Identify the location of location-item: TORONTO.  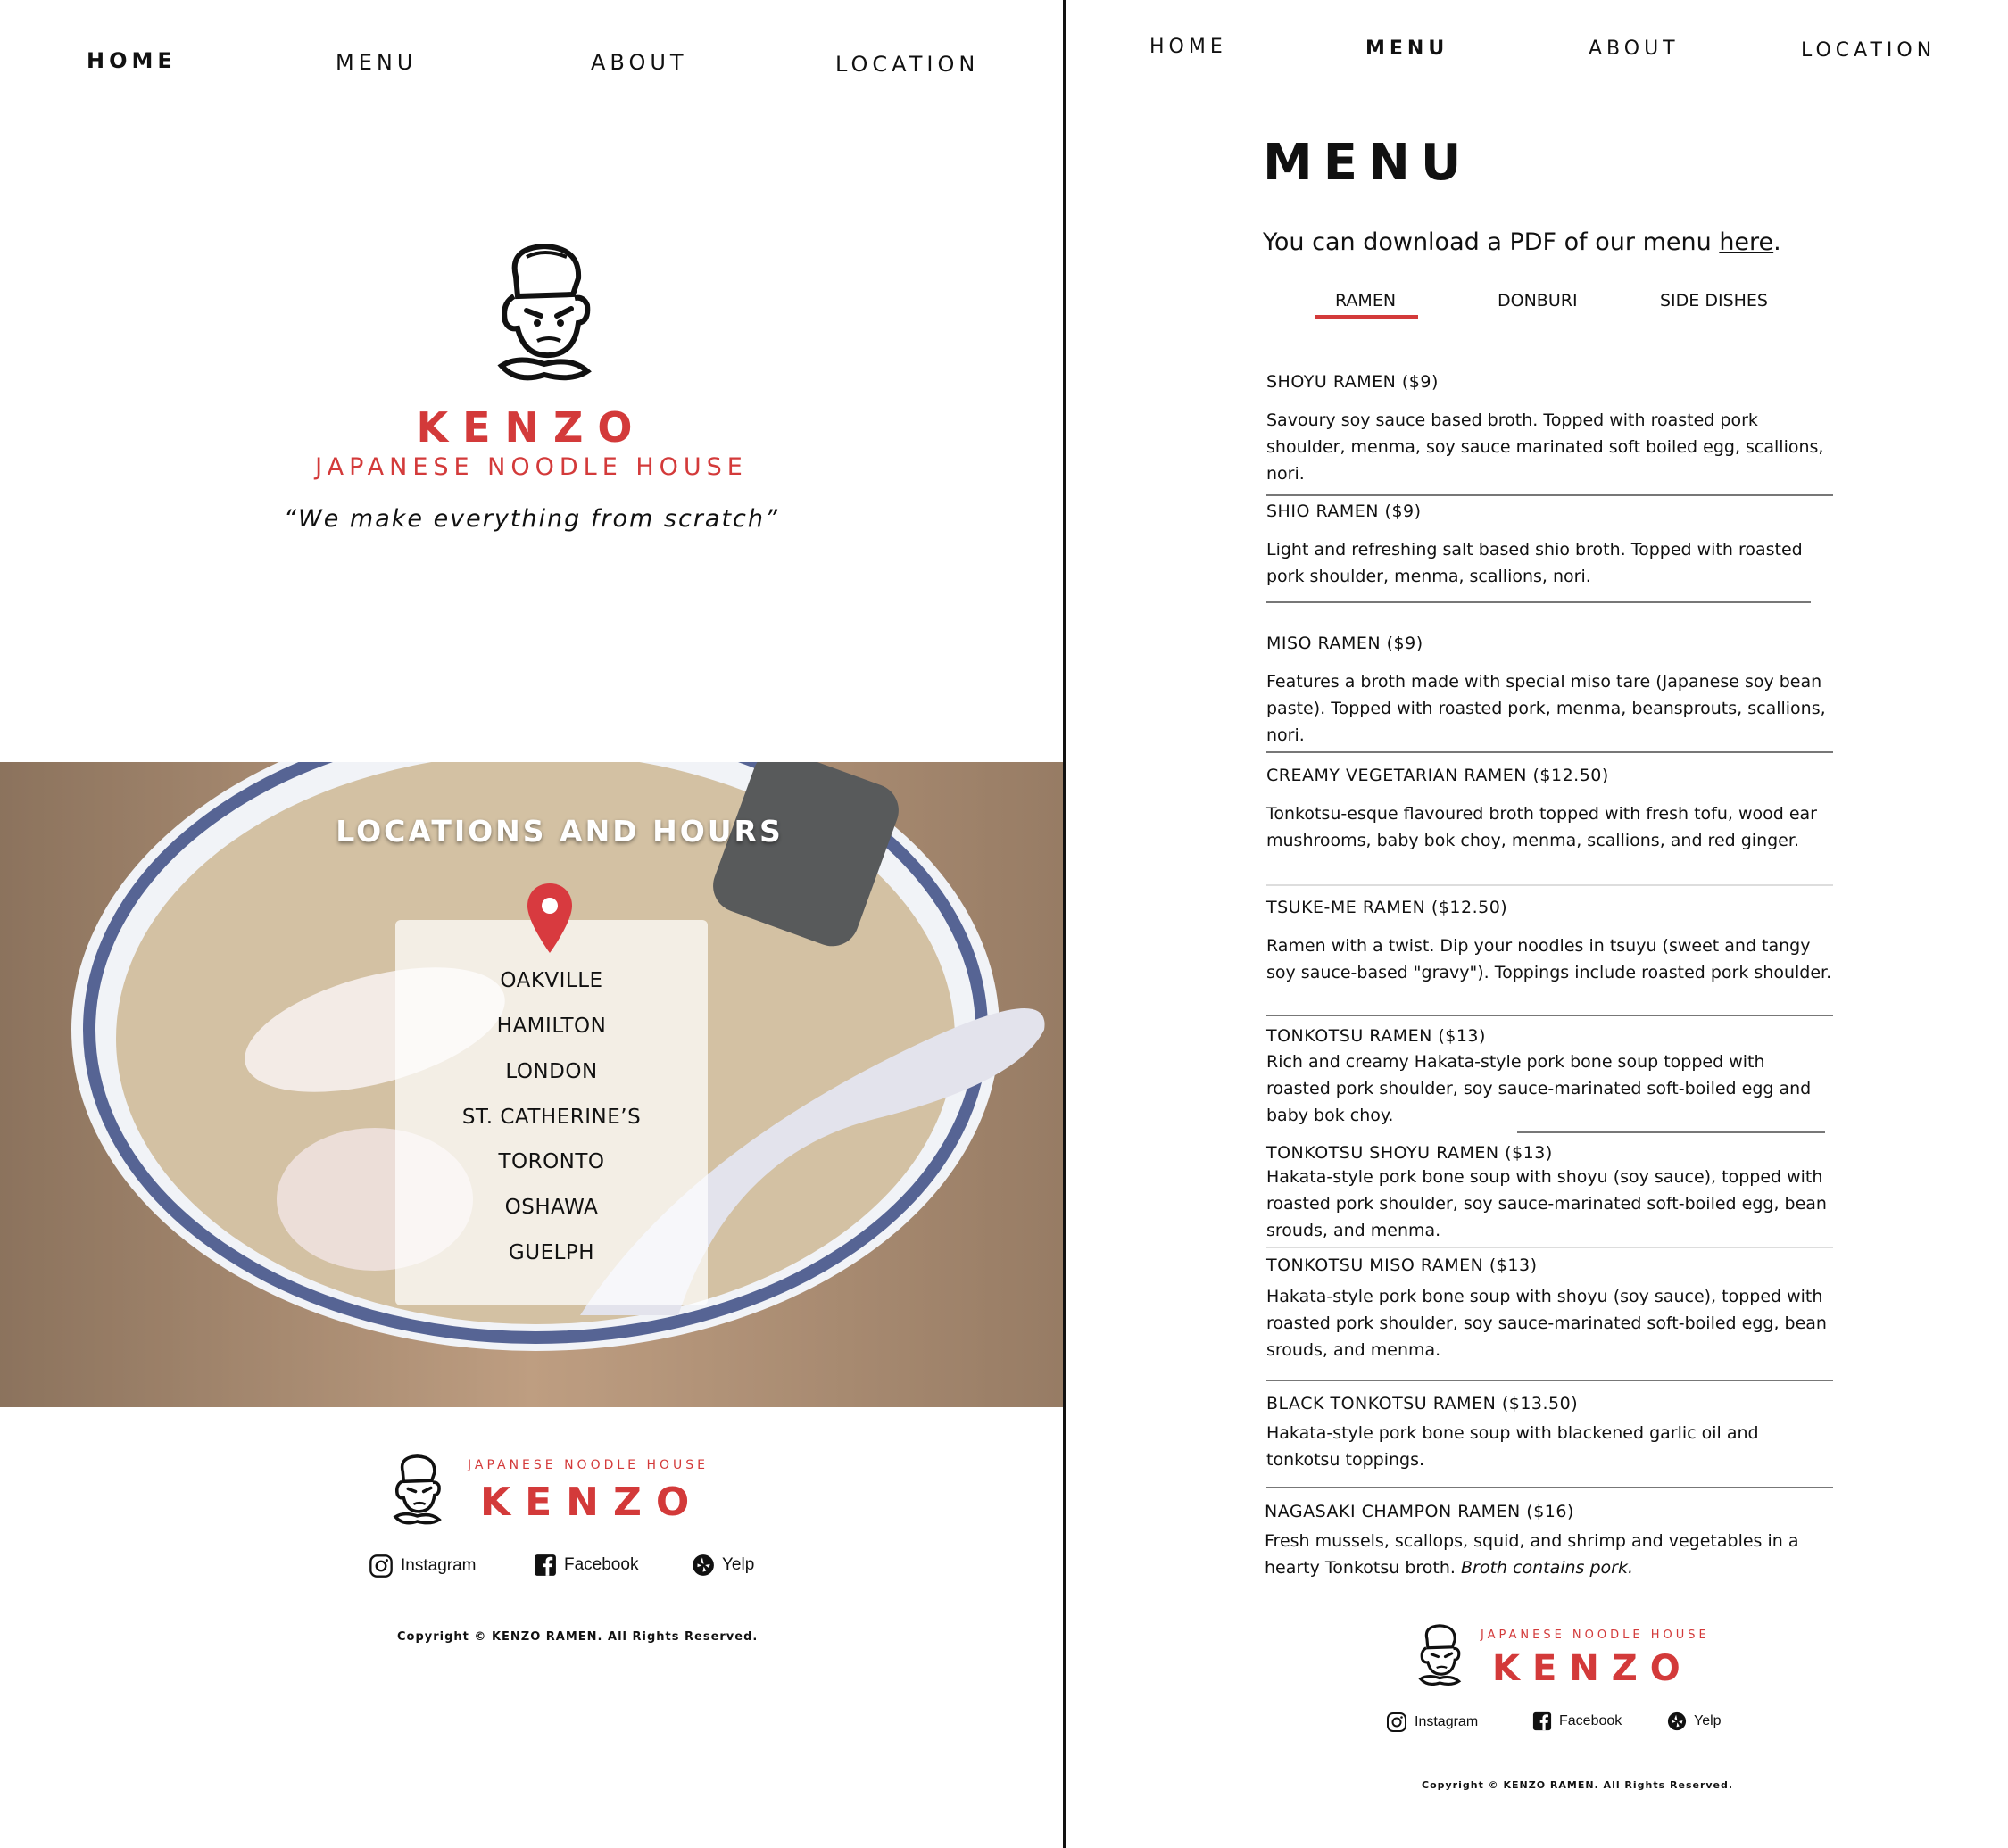
(551, 1162).